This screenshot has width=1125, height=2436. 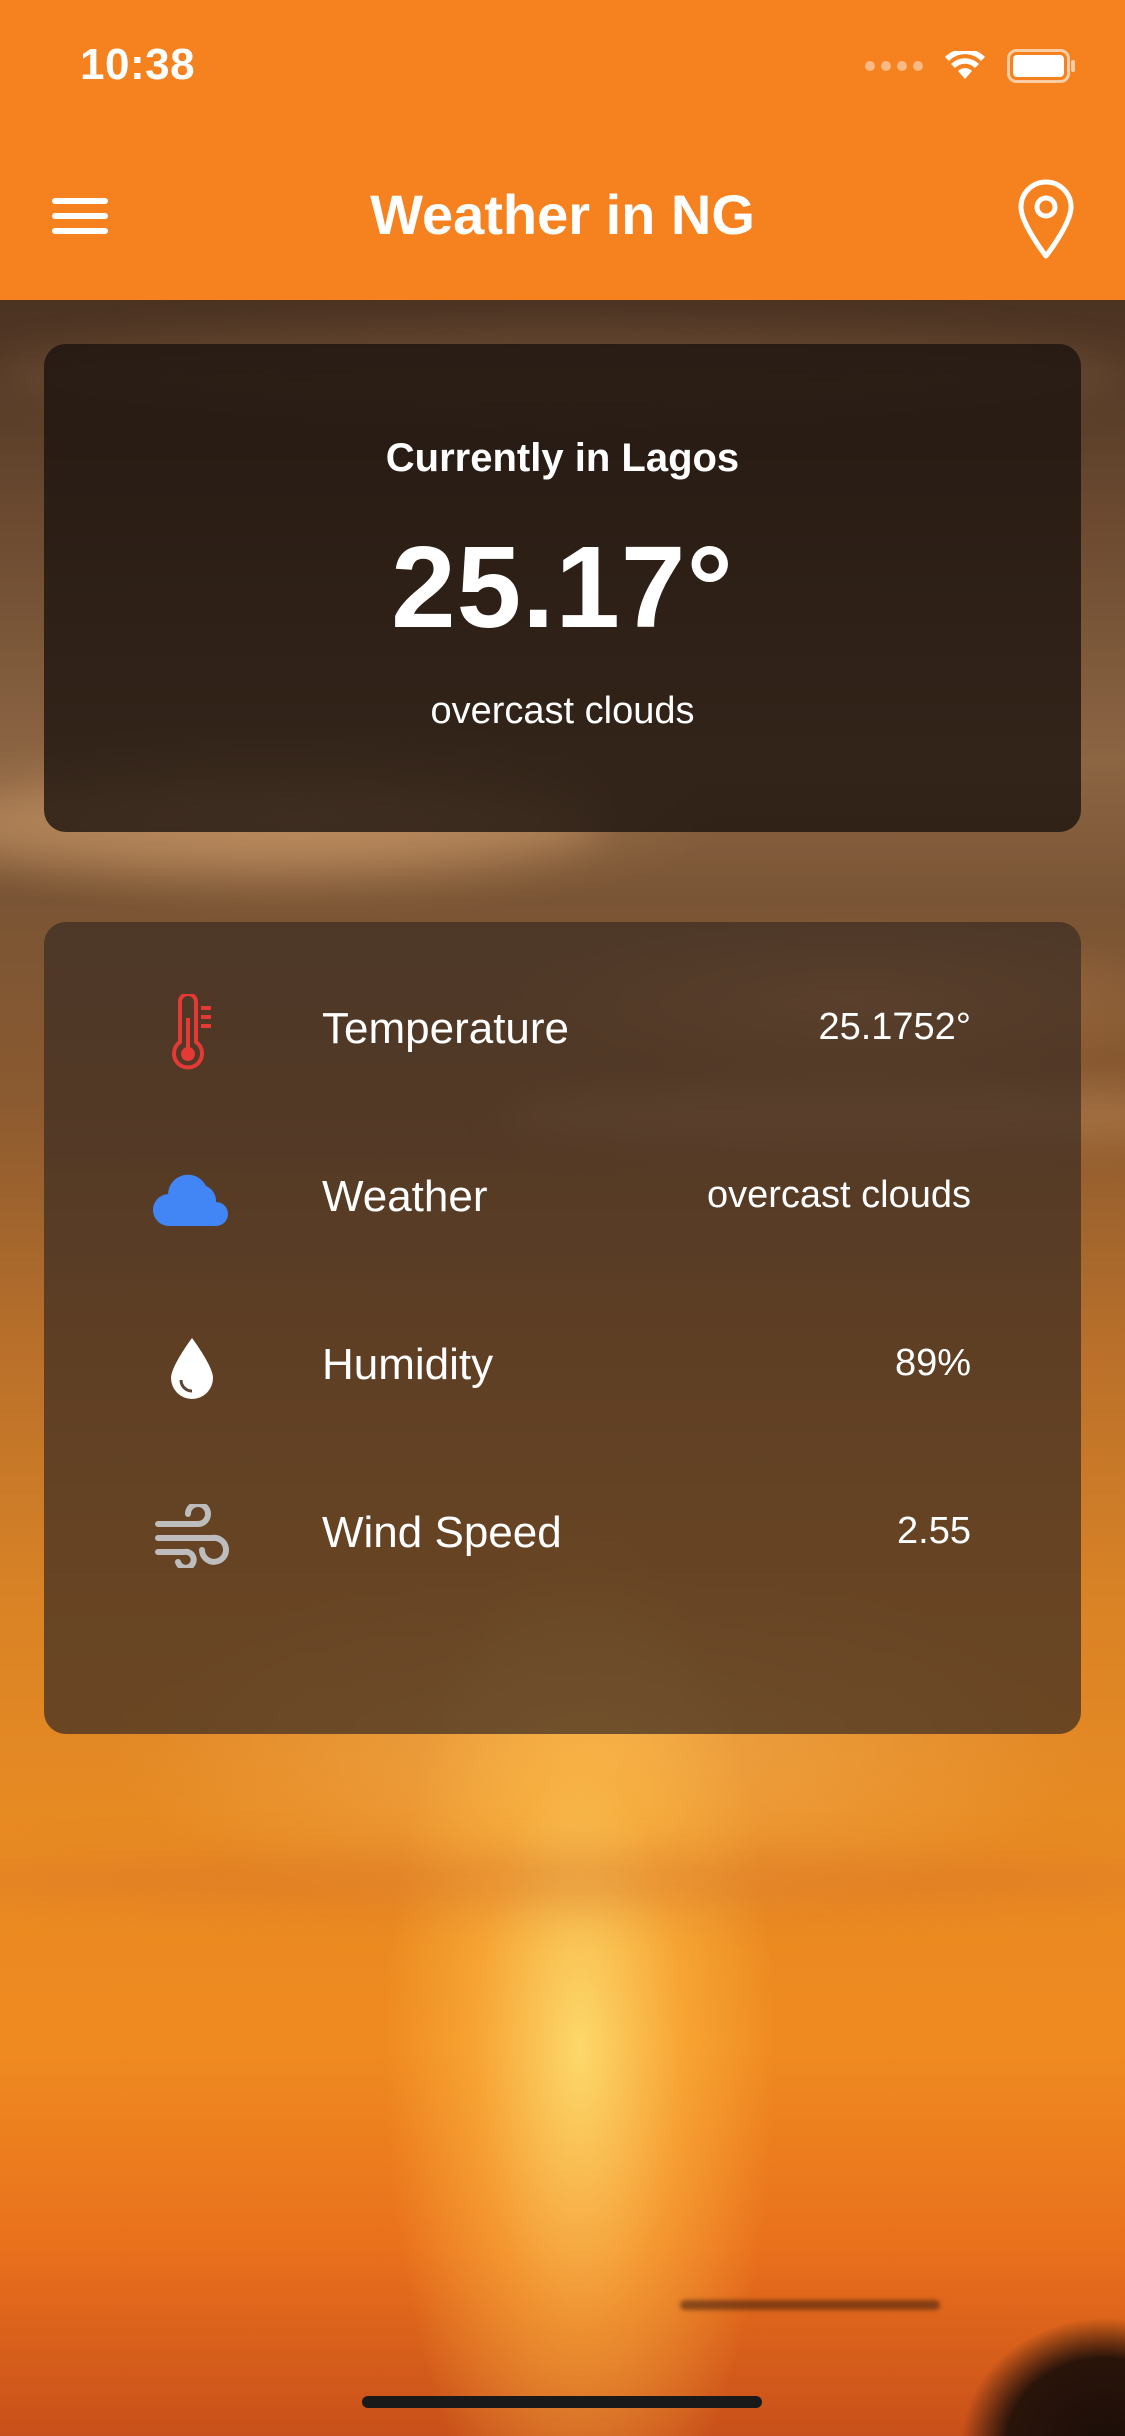 I want to click on page-title: Weather in NG, so click(x=562, y=214).